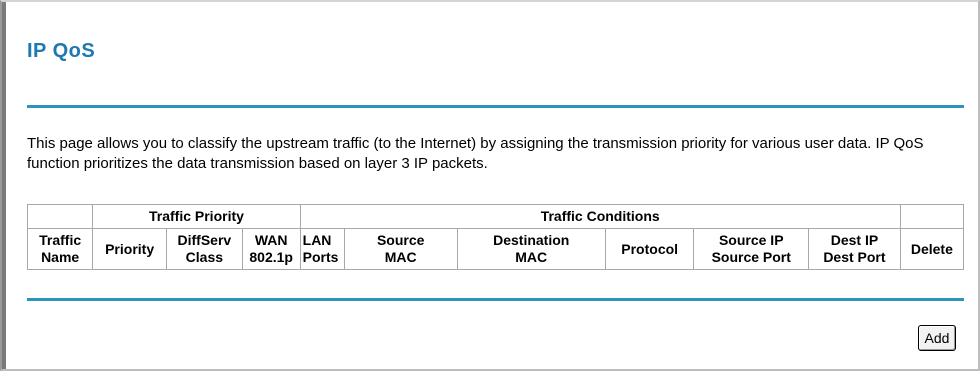  What do you see at coordinates (531, 249) in the screenshot?
I see `column-header-destination-mac: Destination MAC` at bounding box center [531, 249].